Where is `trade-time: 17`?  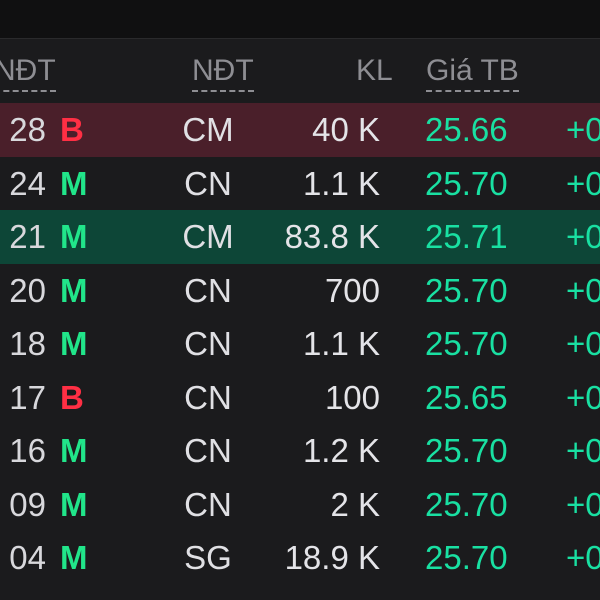 trade-time: 17 is located at coordinates (27, 397).